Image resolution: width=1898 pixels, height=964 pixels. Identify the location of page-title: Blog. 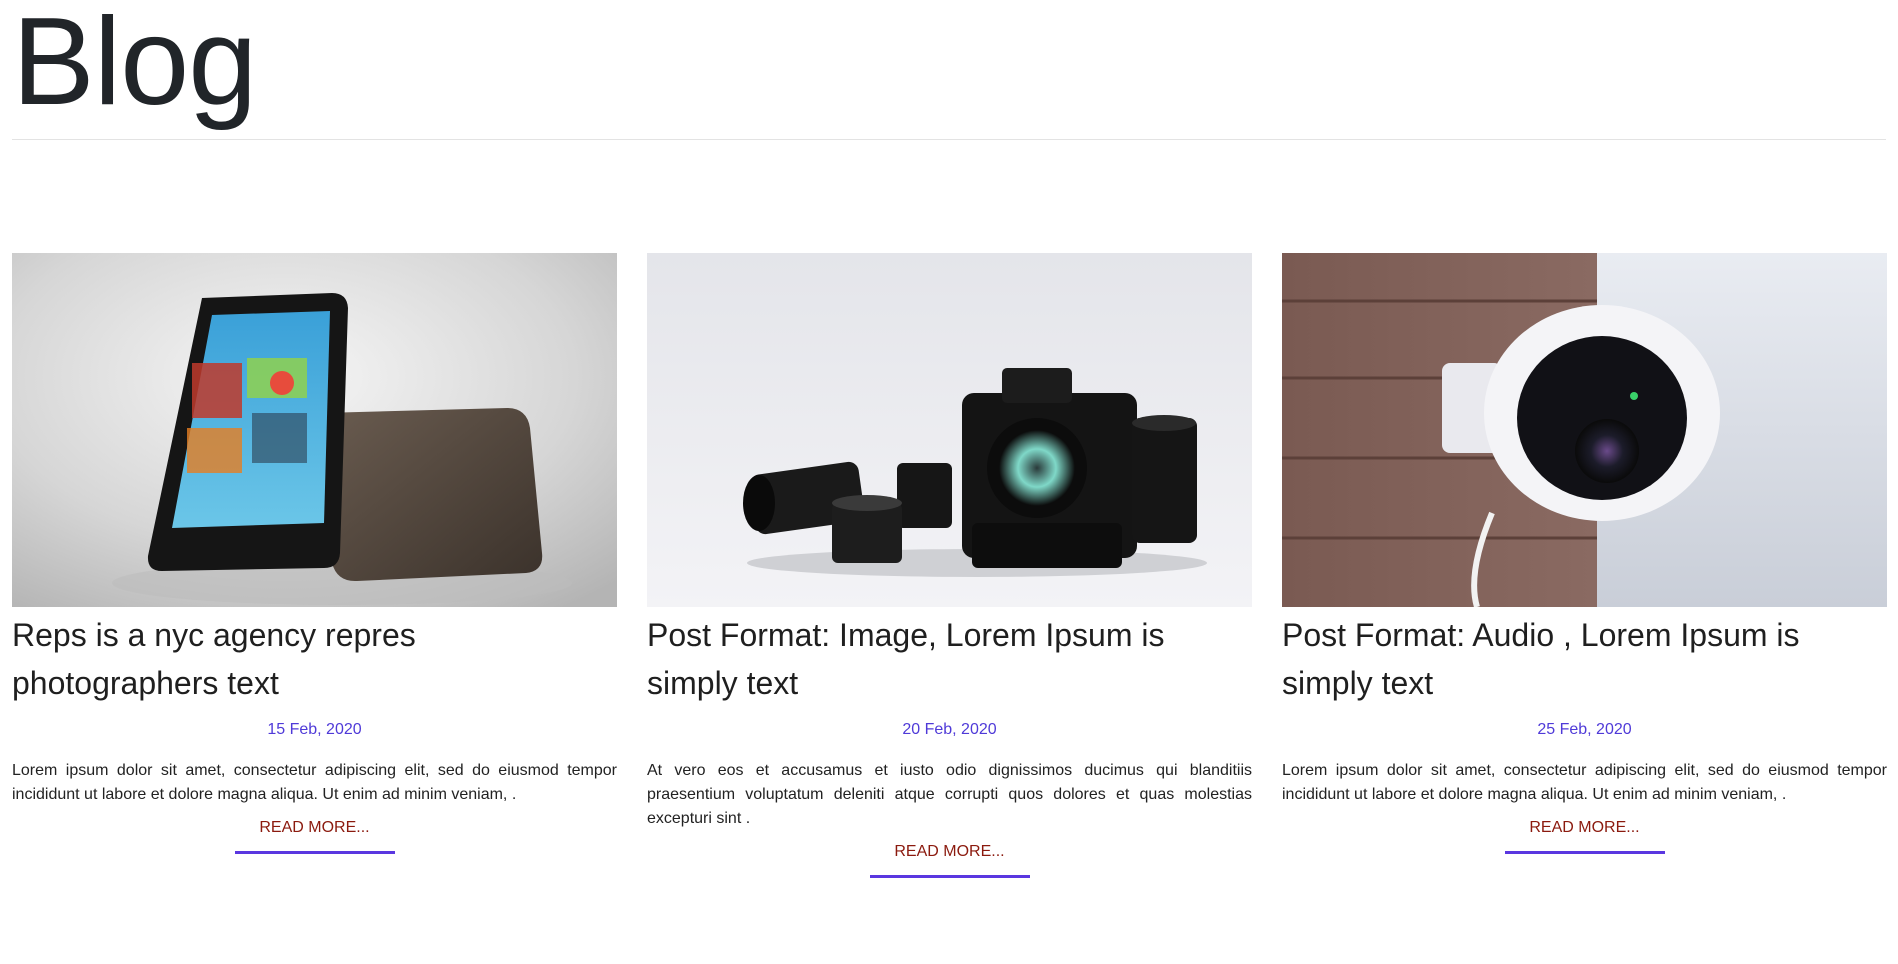
(134, 65).